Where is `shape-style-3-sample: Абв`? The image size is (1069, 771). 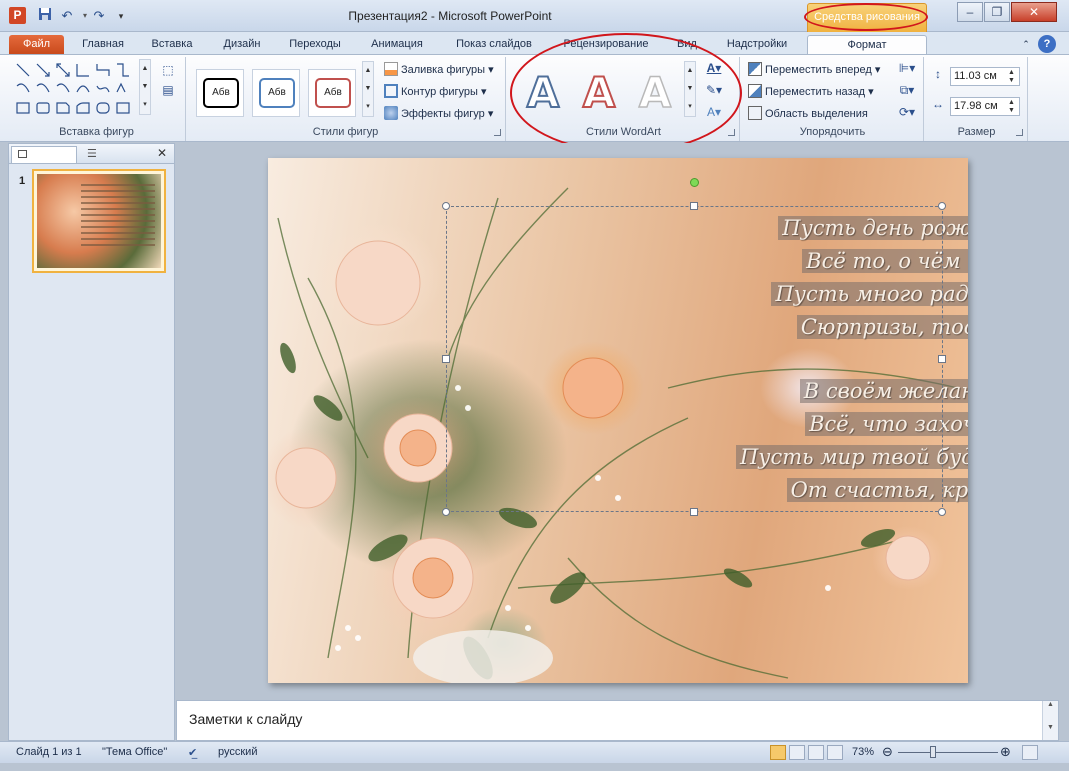 shape-style-3-sample: Абв is located at coordinates (333, 93).